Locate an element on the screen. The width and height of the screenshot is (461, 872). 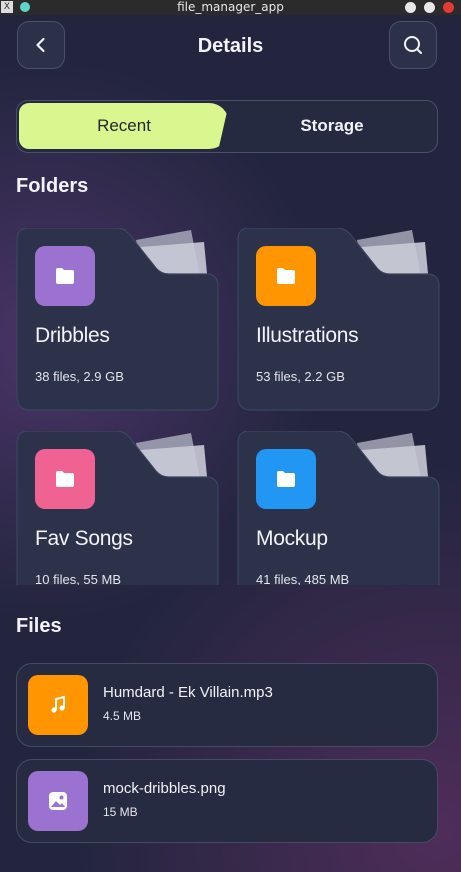
search-button is located at coordinates (413, 45).